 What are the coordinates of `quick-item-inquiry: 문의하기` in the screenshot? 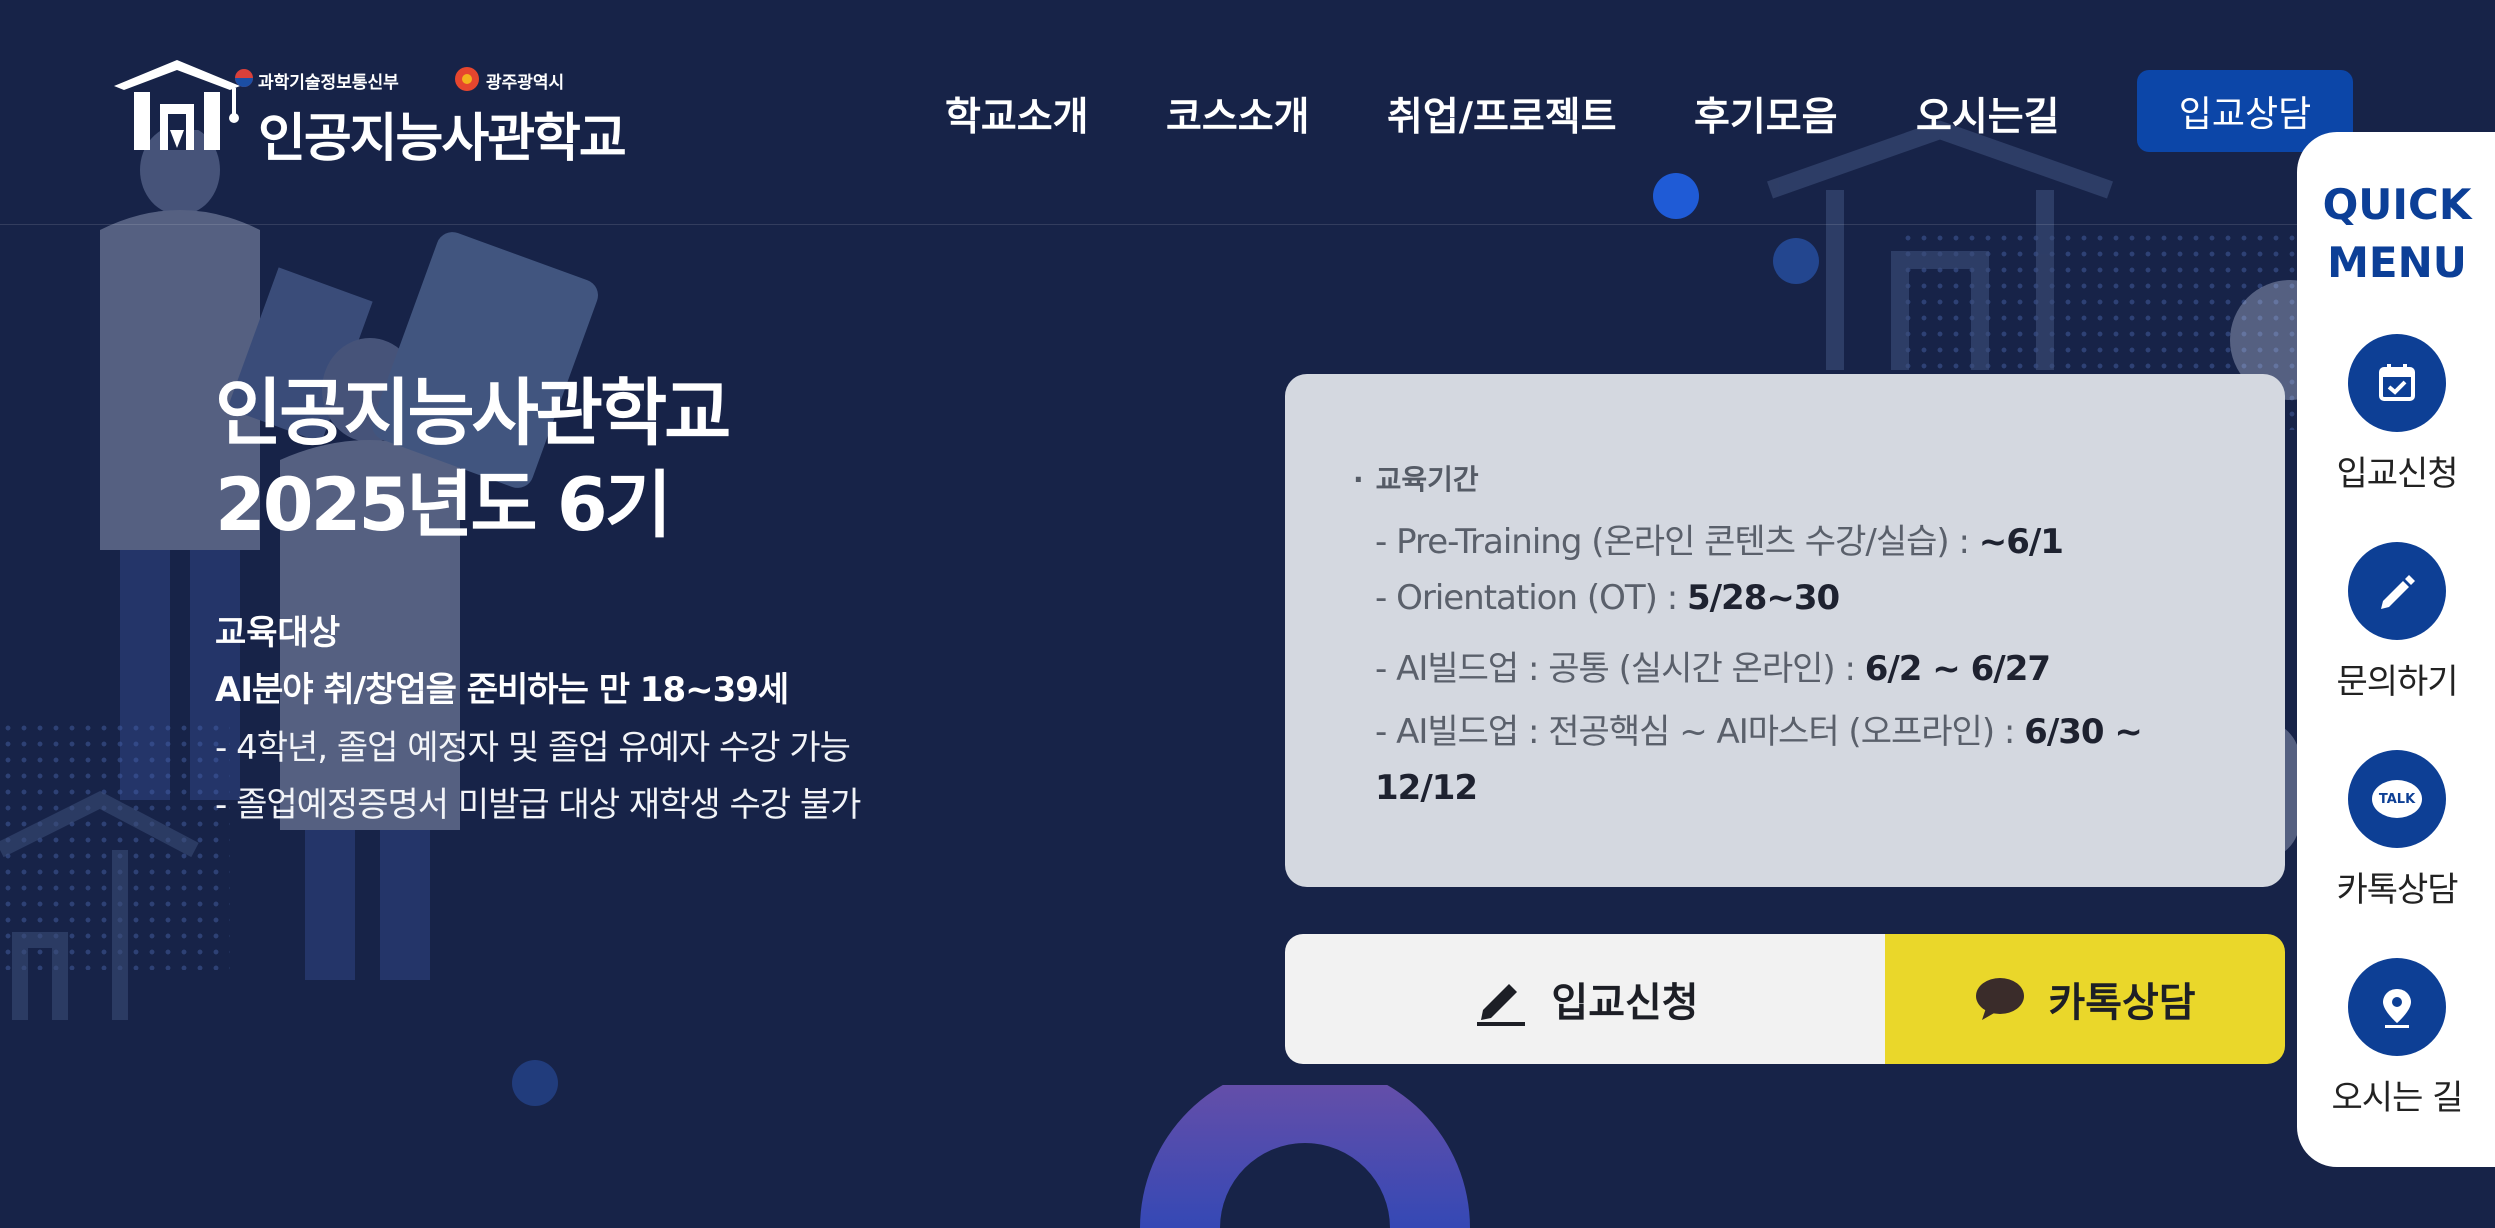 It's located at (2396, 622).